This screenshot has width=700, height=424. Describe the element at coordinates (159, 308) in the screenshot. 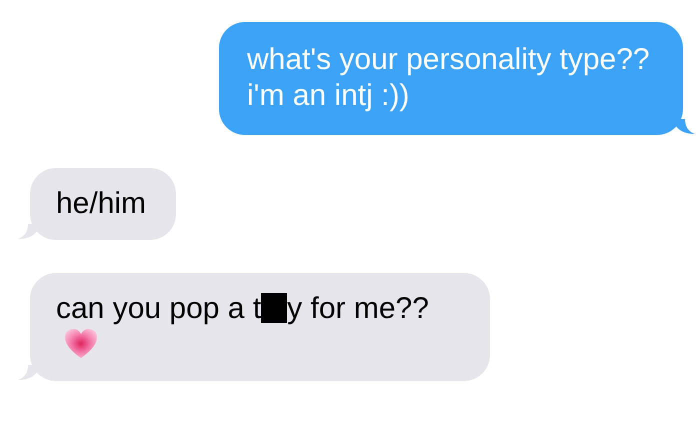

I see `message-text: can you pop a t` at that location.